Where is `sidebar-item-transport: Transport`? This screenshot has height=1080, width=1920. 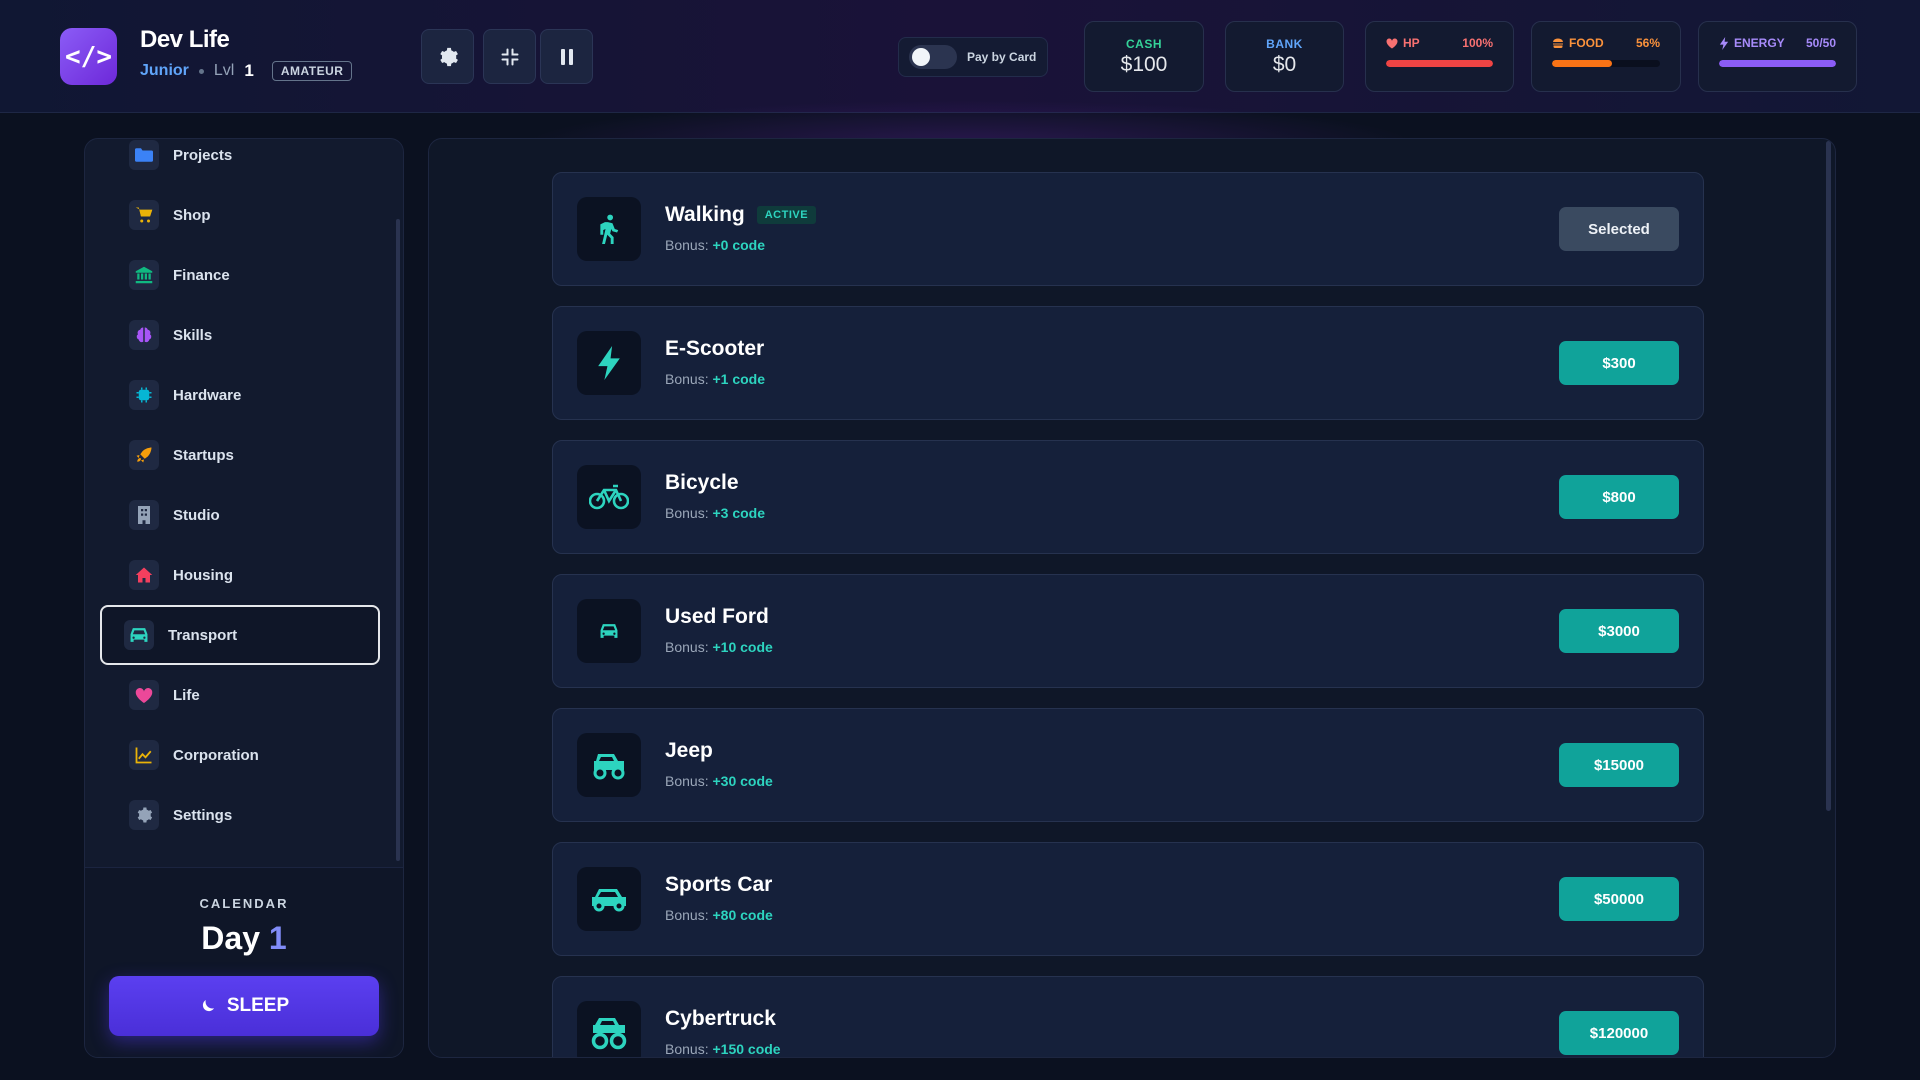 sidebar-item-transport: Transport is located at coordinates (240, 635).